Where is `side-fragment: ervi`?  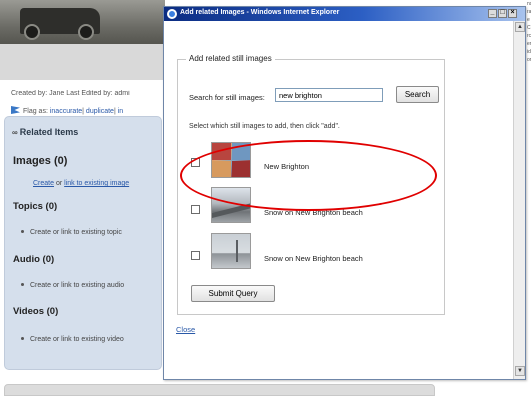
side-fragment: ervi is located at coordinates (529, 44).